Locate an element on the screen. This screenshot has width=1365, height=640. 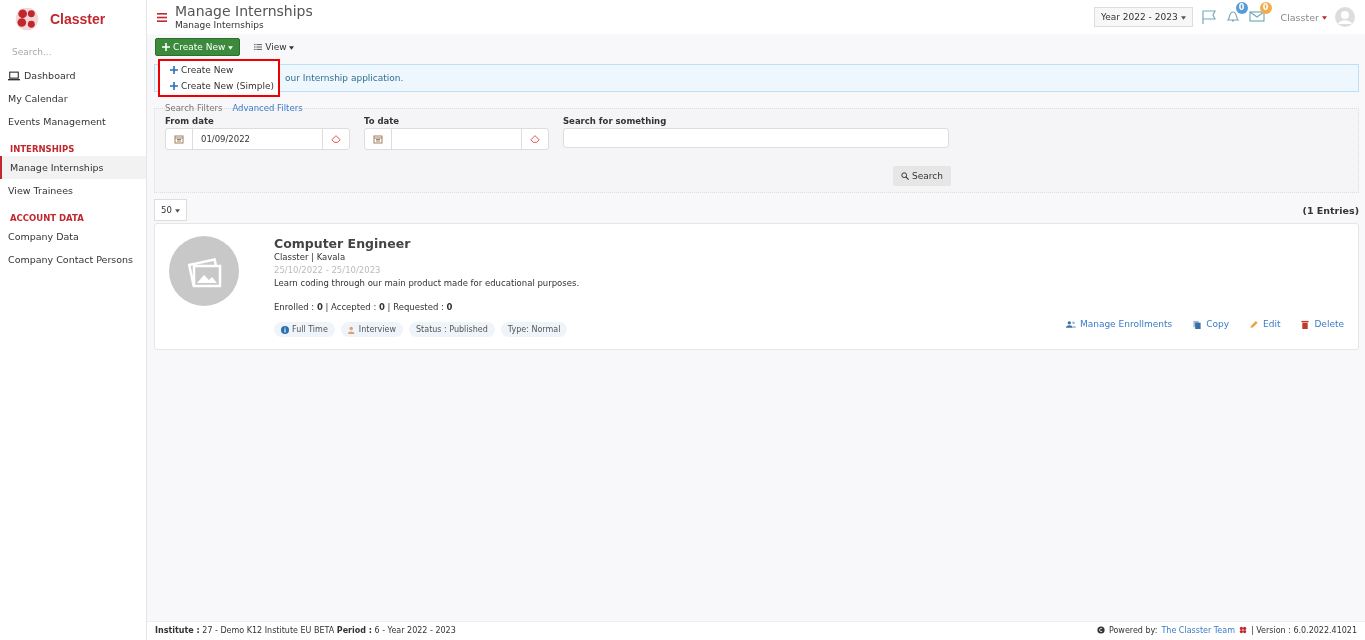
search-icon is located at coordinates (905, 176).